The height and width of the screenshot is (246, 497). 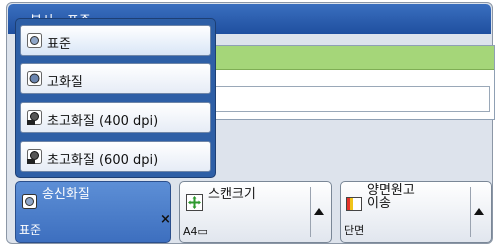 I want to click on scan-size-icon, so click(x=194, y=202).